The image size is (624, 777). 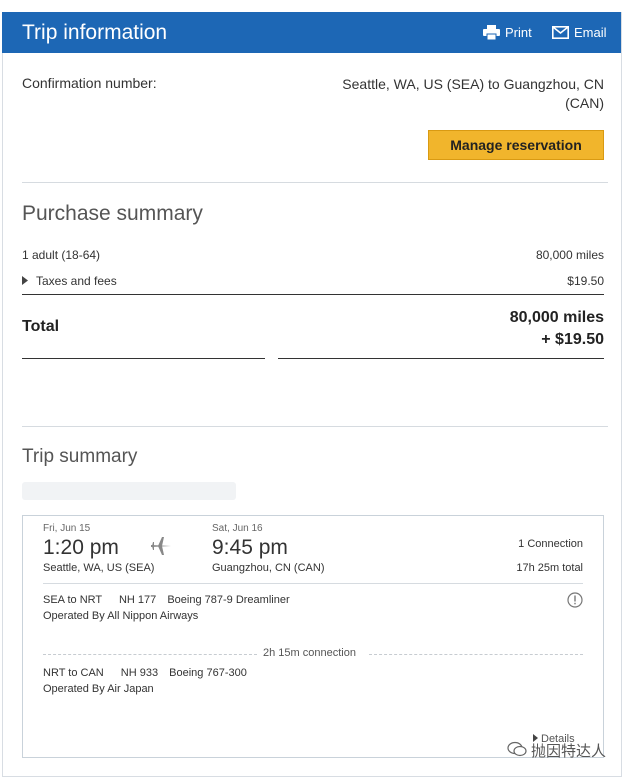 I want to click on segment-flight: NH 177, so click(x=137, y=600).